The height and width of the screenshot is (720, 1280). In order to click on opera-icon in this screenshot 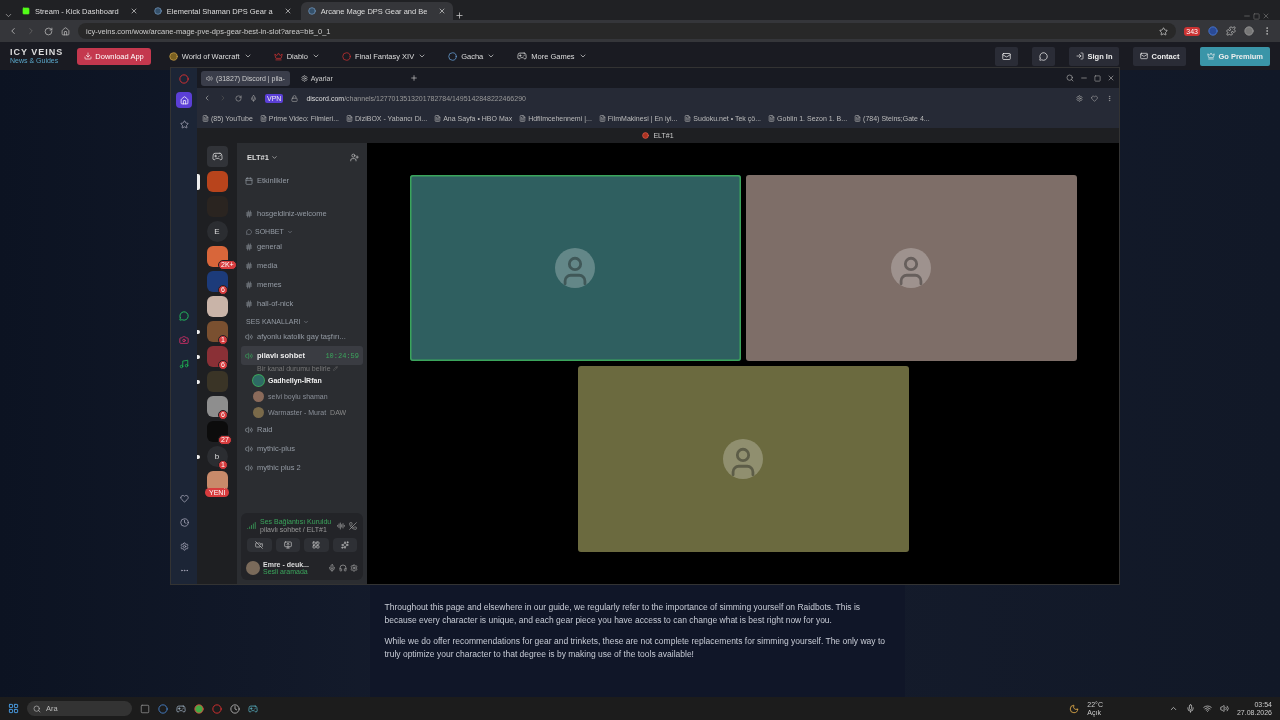, I will do `click(184, 79)`.